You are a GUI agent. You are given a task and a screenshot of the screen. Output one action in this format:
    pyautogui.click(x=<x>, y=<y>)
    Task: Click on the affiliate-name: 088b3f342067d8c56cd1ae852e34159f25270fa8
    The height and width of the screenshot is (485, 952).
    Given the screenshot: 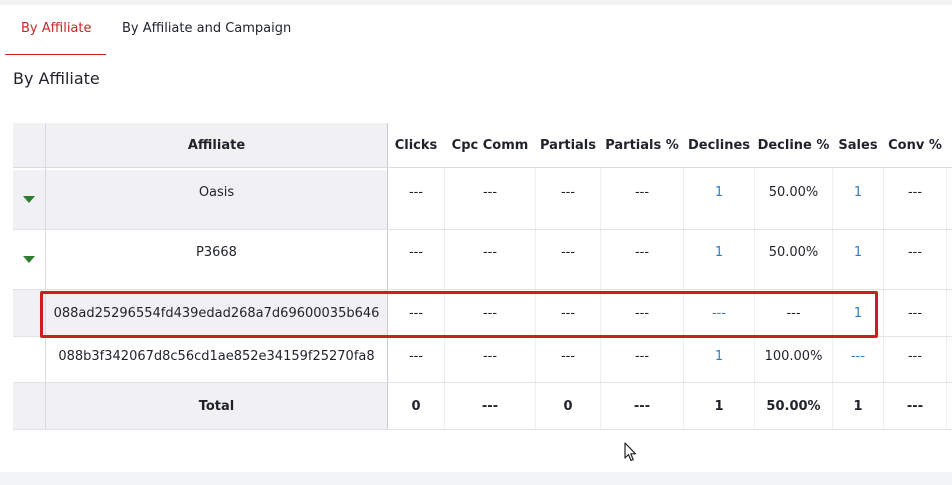 What is the action you would take?
    pyautogui.click(x=216, y=359)
    